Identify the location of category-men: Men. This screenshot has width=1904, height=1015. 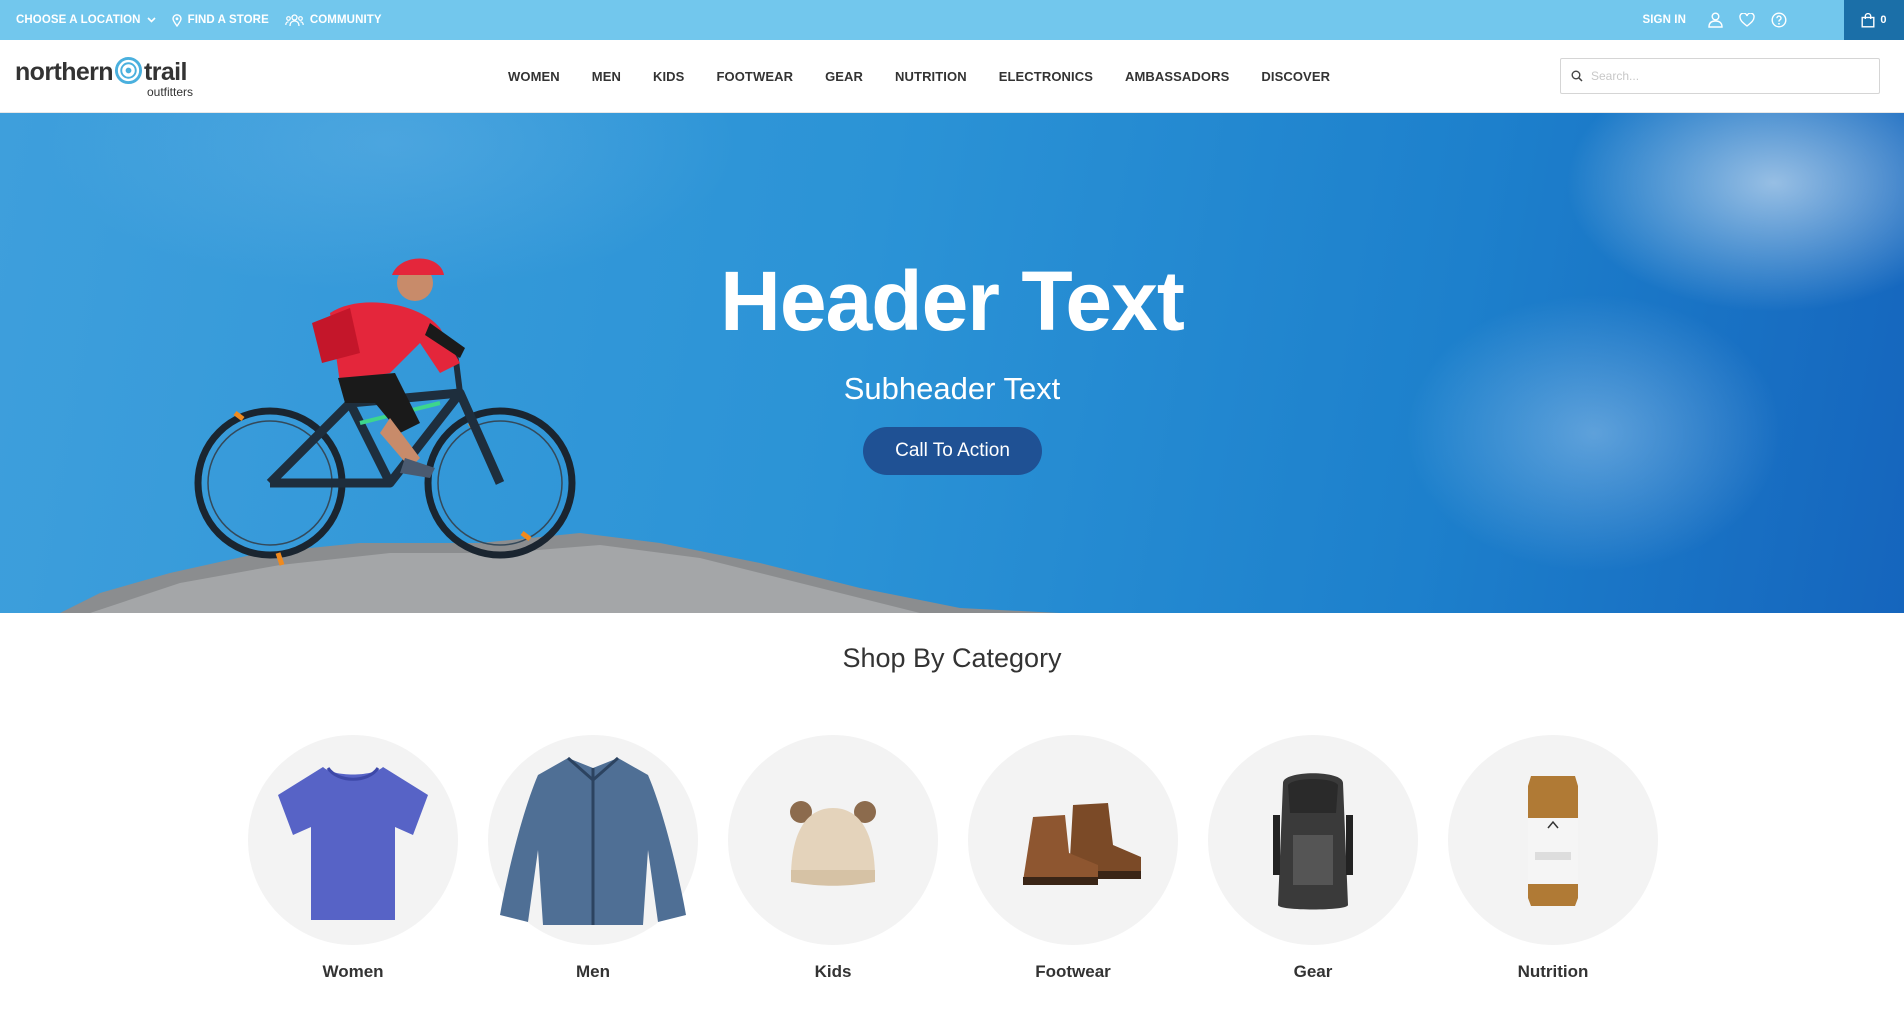
(593, 858).